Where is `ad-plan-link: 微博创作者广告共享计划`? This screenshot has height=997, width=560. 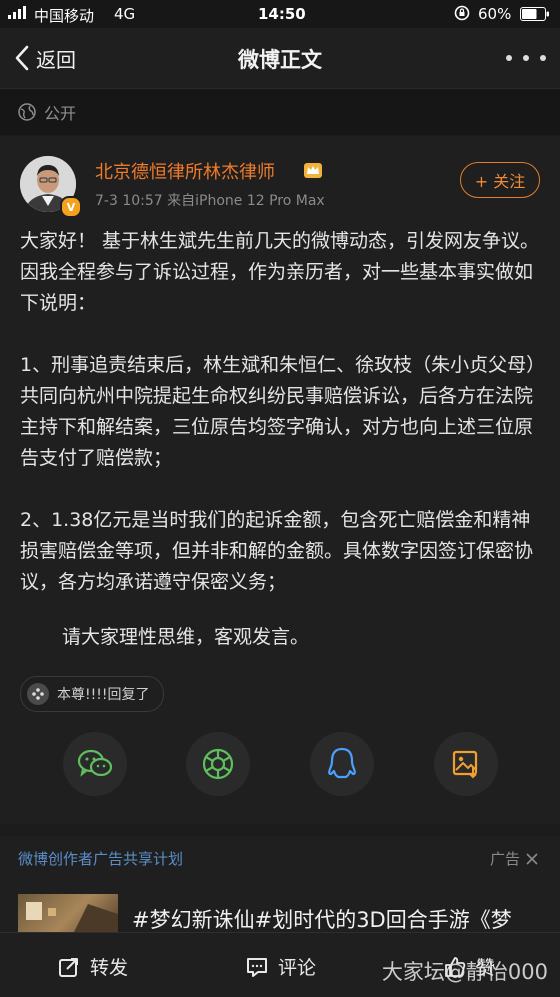 ad-plan-link: 微博创作者广告共享计划 is located at coordinates (100, 858).